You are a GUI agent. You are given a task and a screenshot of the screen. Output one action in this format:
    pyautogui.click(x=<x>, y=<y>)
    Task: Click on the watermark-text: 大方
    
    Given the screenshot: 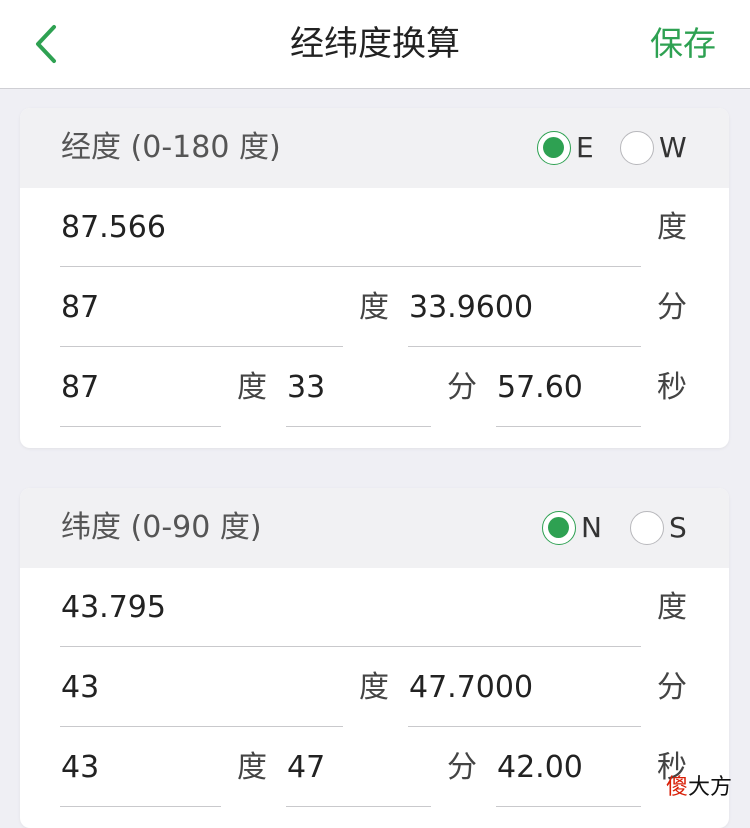 What is the action you would take?
    pyautogui.click(x=709, y=787)
    